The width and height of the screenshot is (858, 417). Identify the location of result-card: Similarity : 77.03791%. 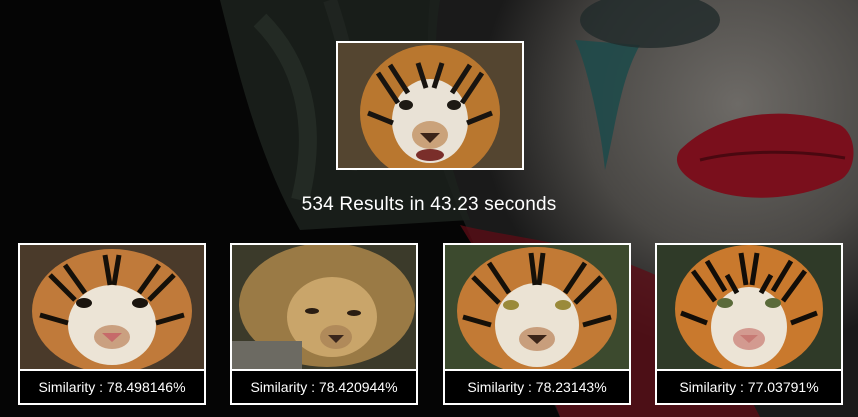
(749, 324).